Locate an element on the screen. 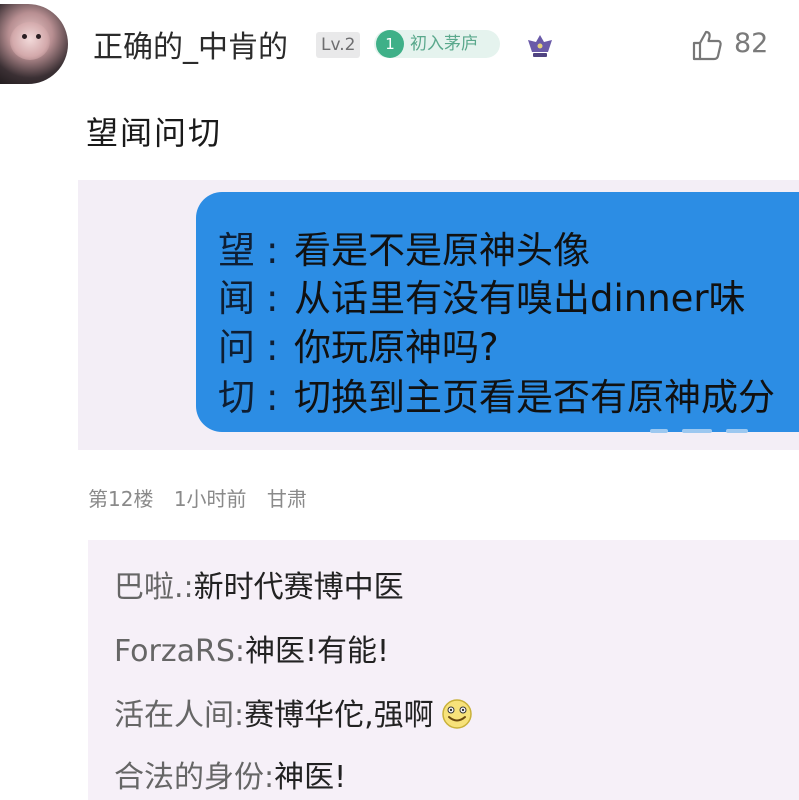 This screenshot has height=800, width=799. reply-item: 活在人间:赛博华佗,强啊 is located at coordinates (294, 712).